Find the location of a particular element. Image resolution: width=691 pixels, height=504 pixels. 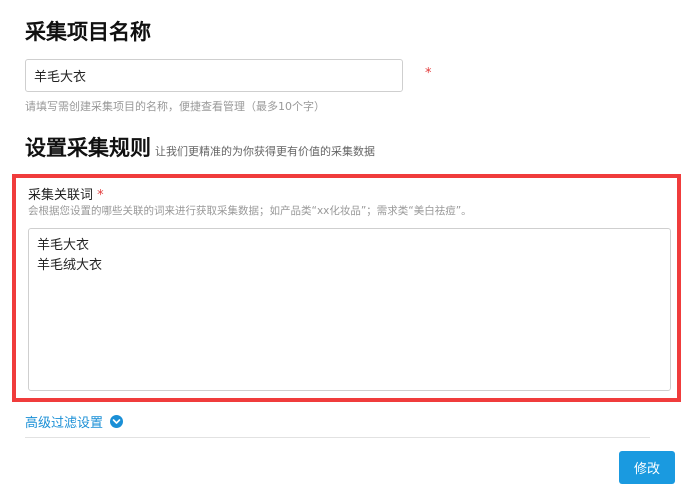

advanced-filter-link: 高级过滤设置 is located at coordinates (74, 421).